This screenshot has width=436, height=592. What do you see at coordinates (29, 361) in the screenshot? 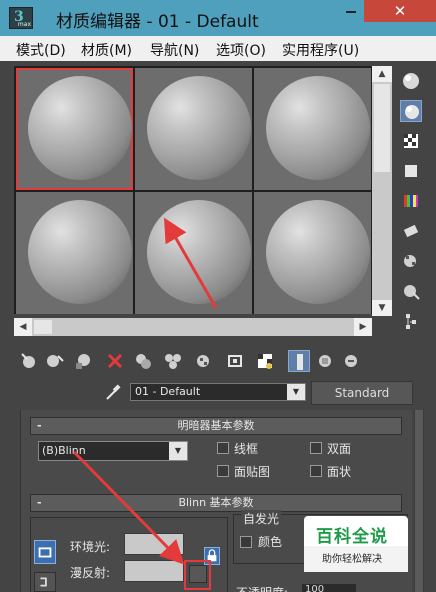
I see `get-material-icon` at bounding box center [29, 361].